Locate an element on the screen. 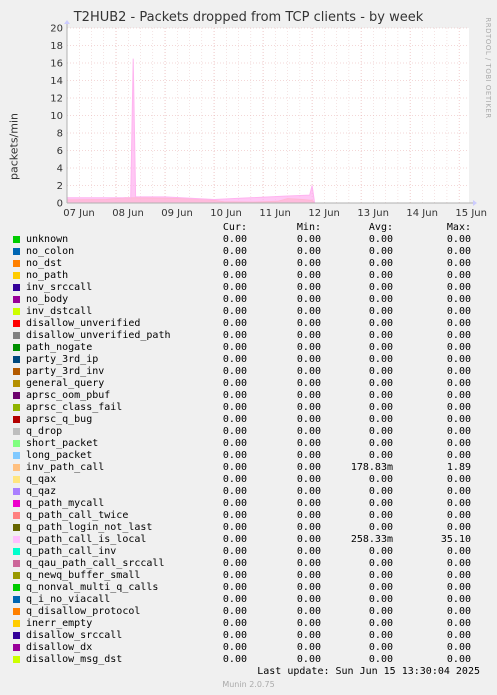 The height and width of the screenshot is (695, 497). legend-name: long_packet is located at coordinates (59, 455).